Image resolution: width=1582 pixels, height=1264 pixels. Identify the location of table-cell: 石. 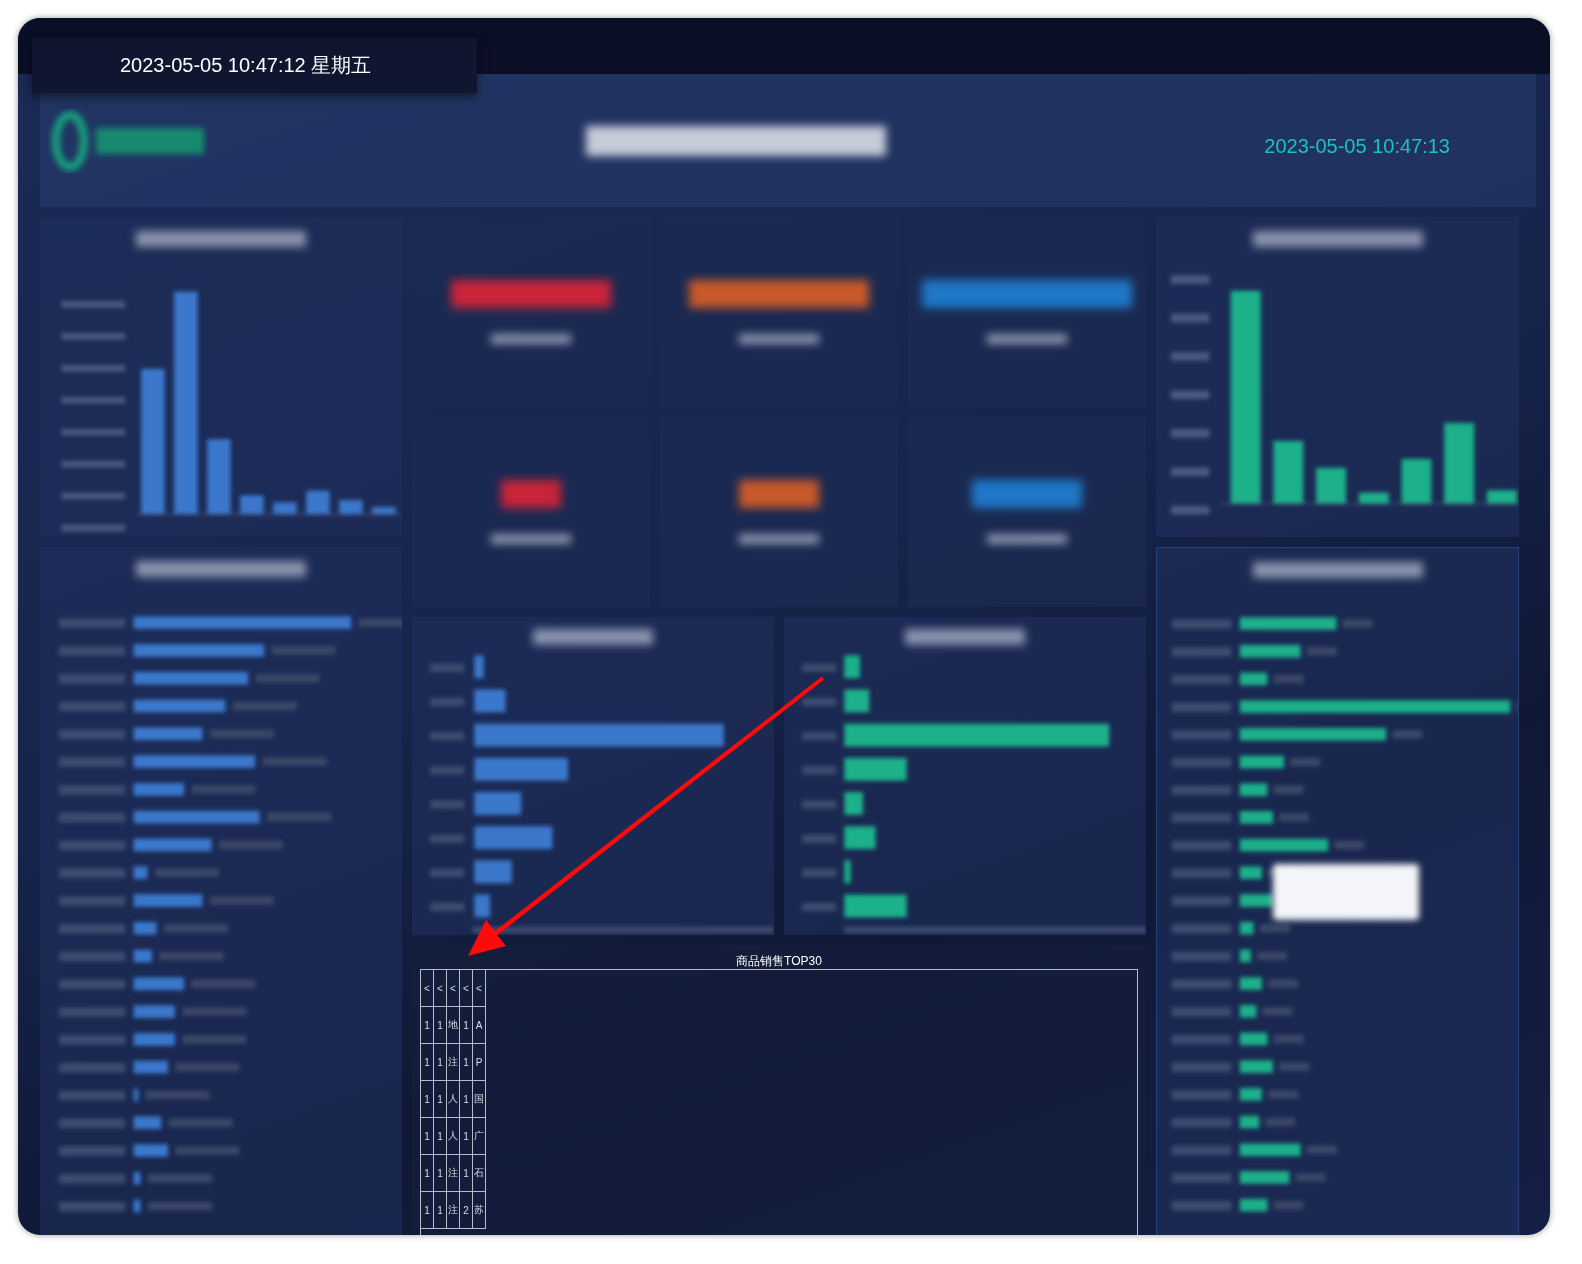
(479, 1173).